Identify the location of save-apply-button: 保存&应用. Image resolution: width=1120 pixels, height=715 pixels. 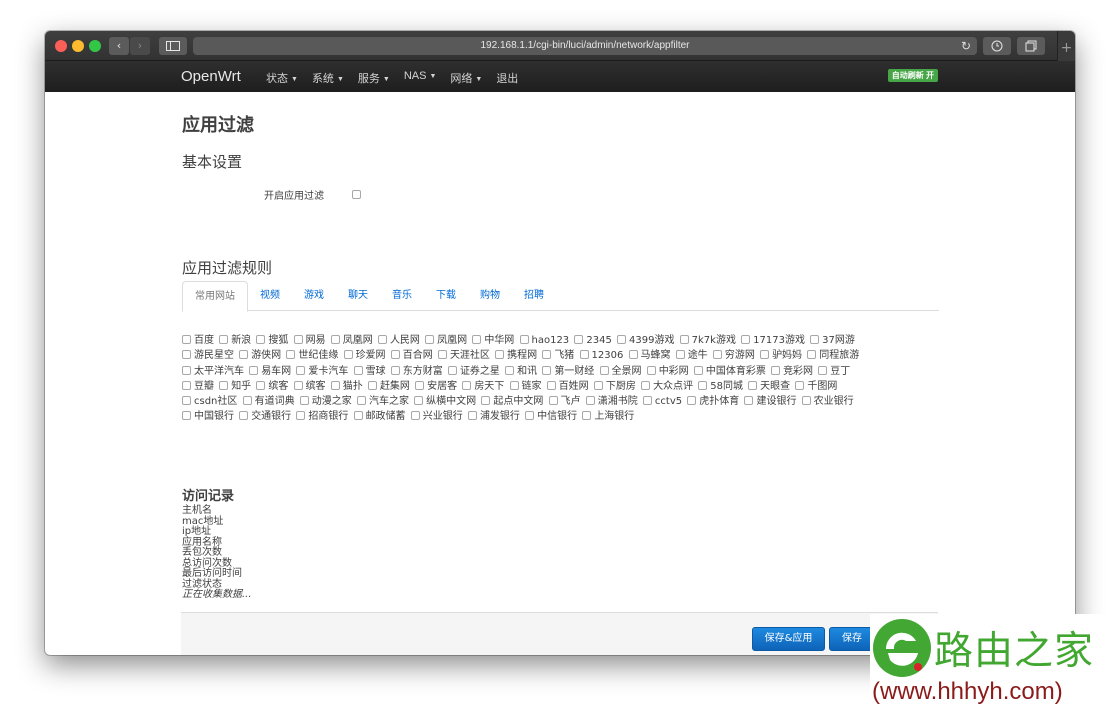
(788, 639).